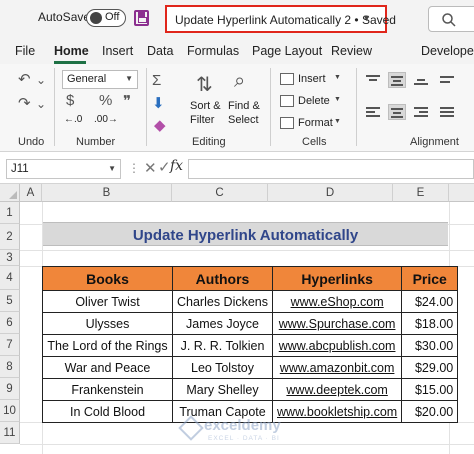 Image resolution: width=474 pixels, height=454 pixels. What do you see at coordinates (10, 193) in the screenshot?
I see `select-all-button` at bounding box center [10, 193].